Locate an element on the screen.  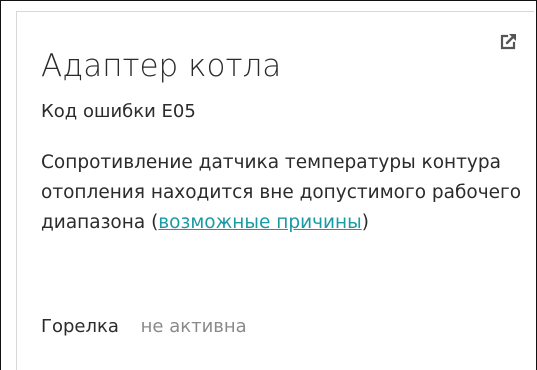
burner-status: не активна is located at coordinates (193, 326).